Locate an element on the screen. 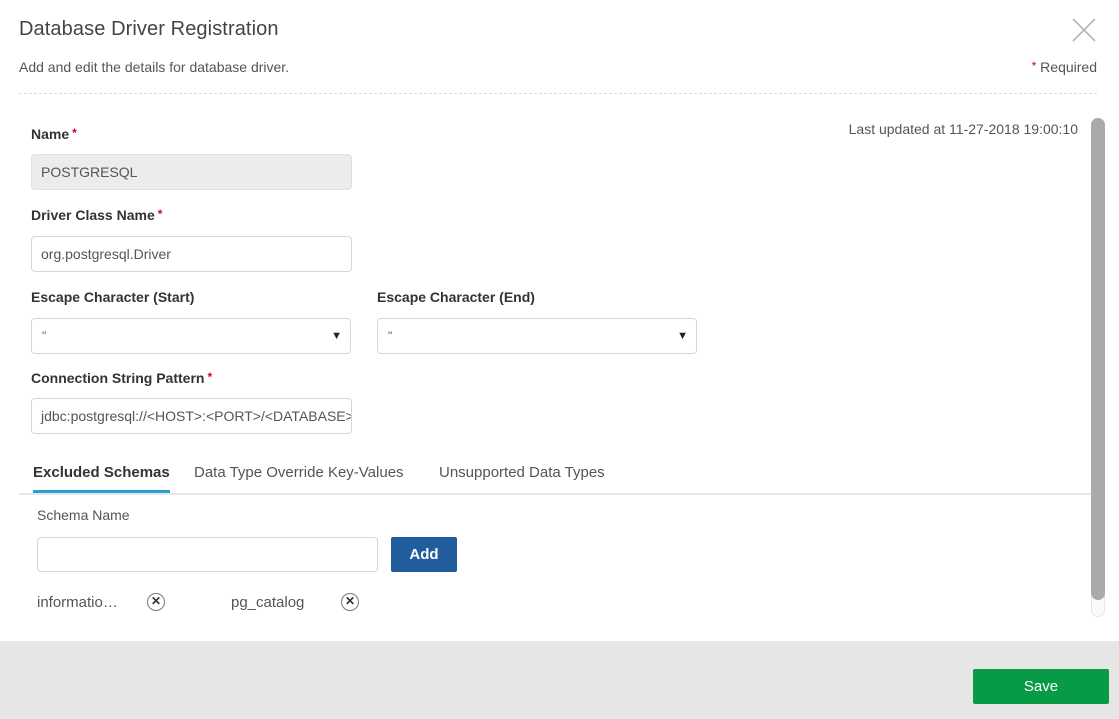  tab-unsupported-data-types: Unsupported Data Types is located at coordinates (522, 476).